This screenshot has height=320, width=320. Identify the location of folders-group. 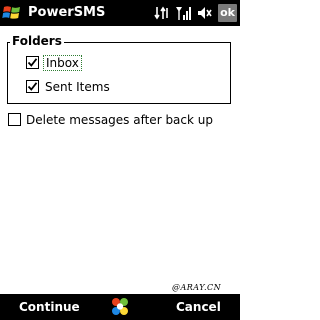
(119, 73).